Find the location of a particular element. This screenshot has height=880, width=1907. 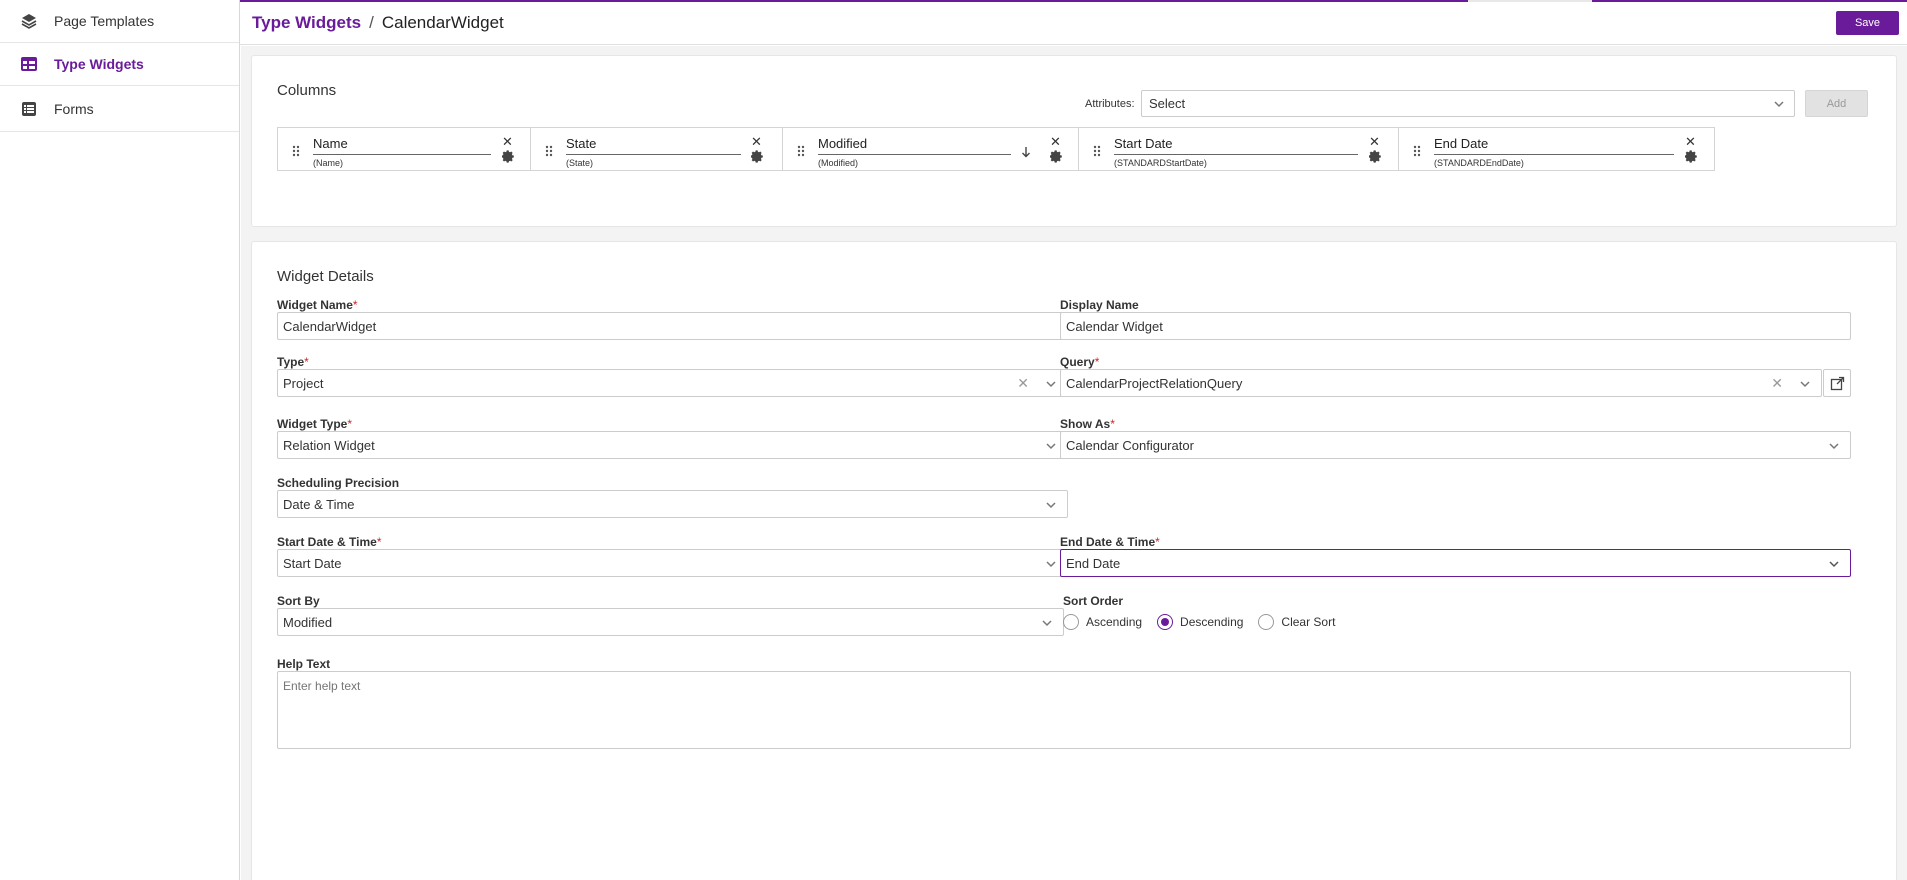

layers-icon is located at coordinates (29, 21).